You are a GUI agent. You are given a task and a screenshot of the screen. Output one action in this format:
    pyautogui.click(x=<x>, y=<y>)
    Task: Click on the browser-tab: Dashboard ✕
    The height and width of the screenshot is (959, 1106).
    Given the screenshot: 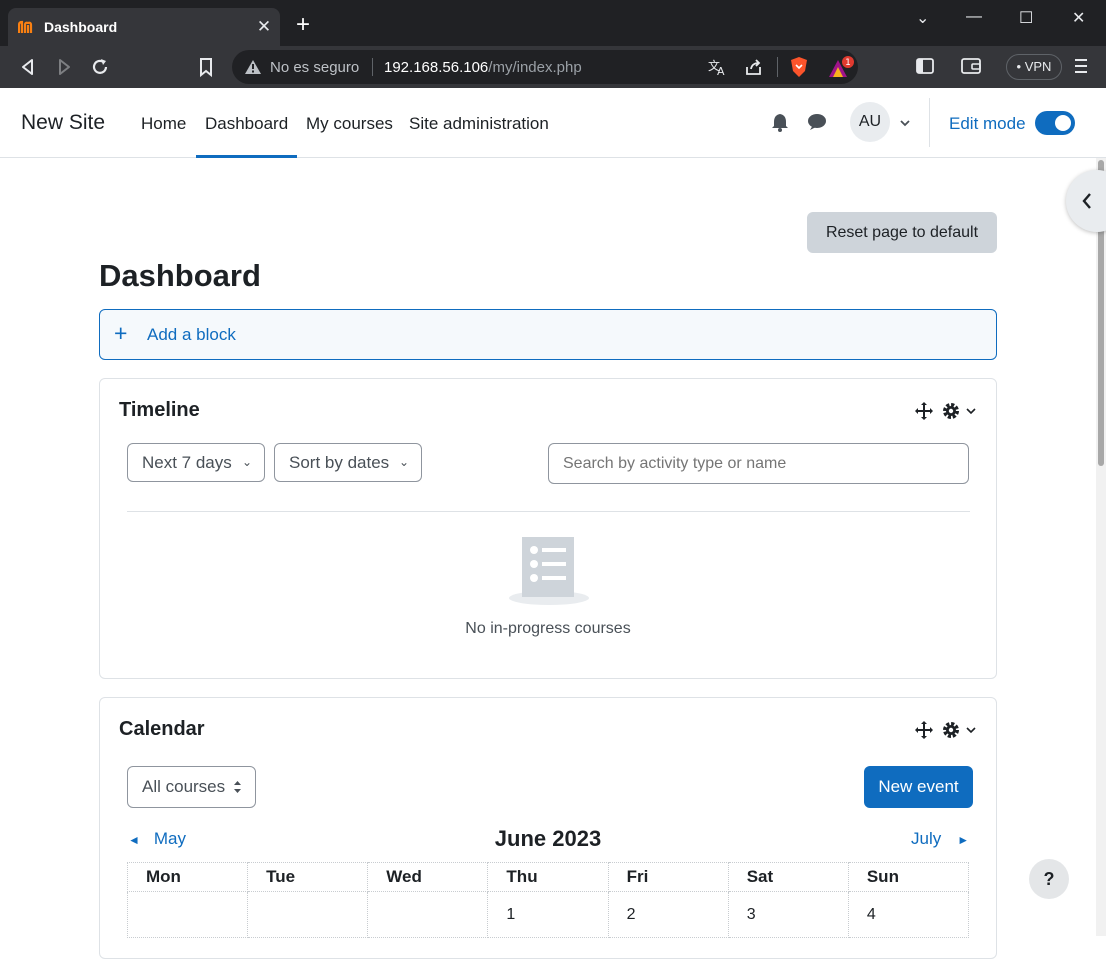 What is the action you would take?
    pyautogui.click(x=144, y=27)
    